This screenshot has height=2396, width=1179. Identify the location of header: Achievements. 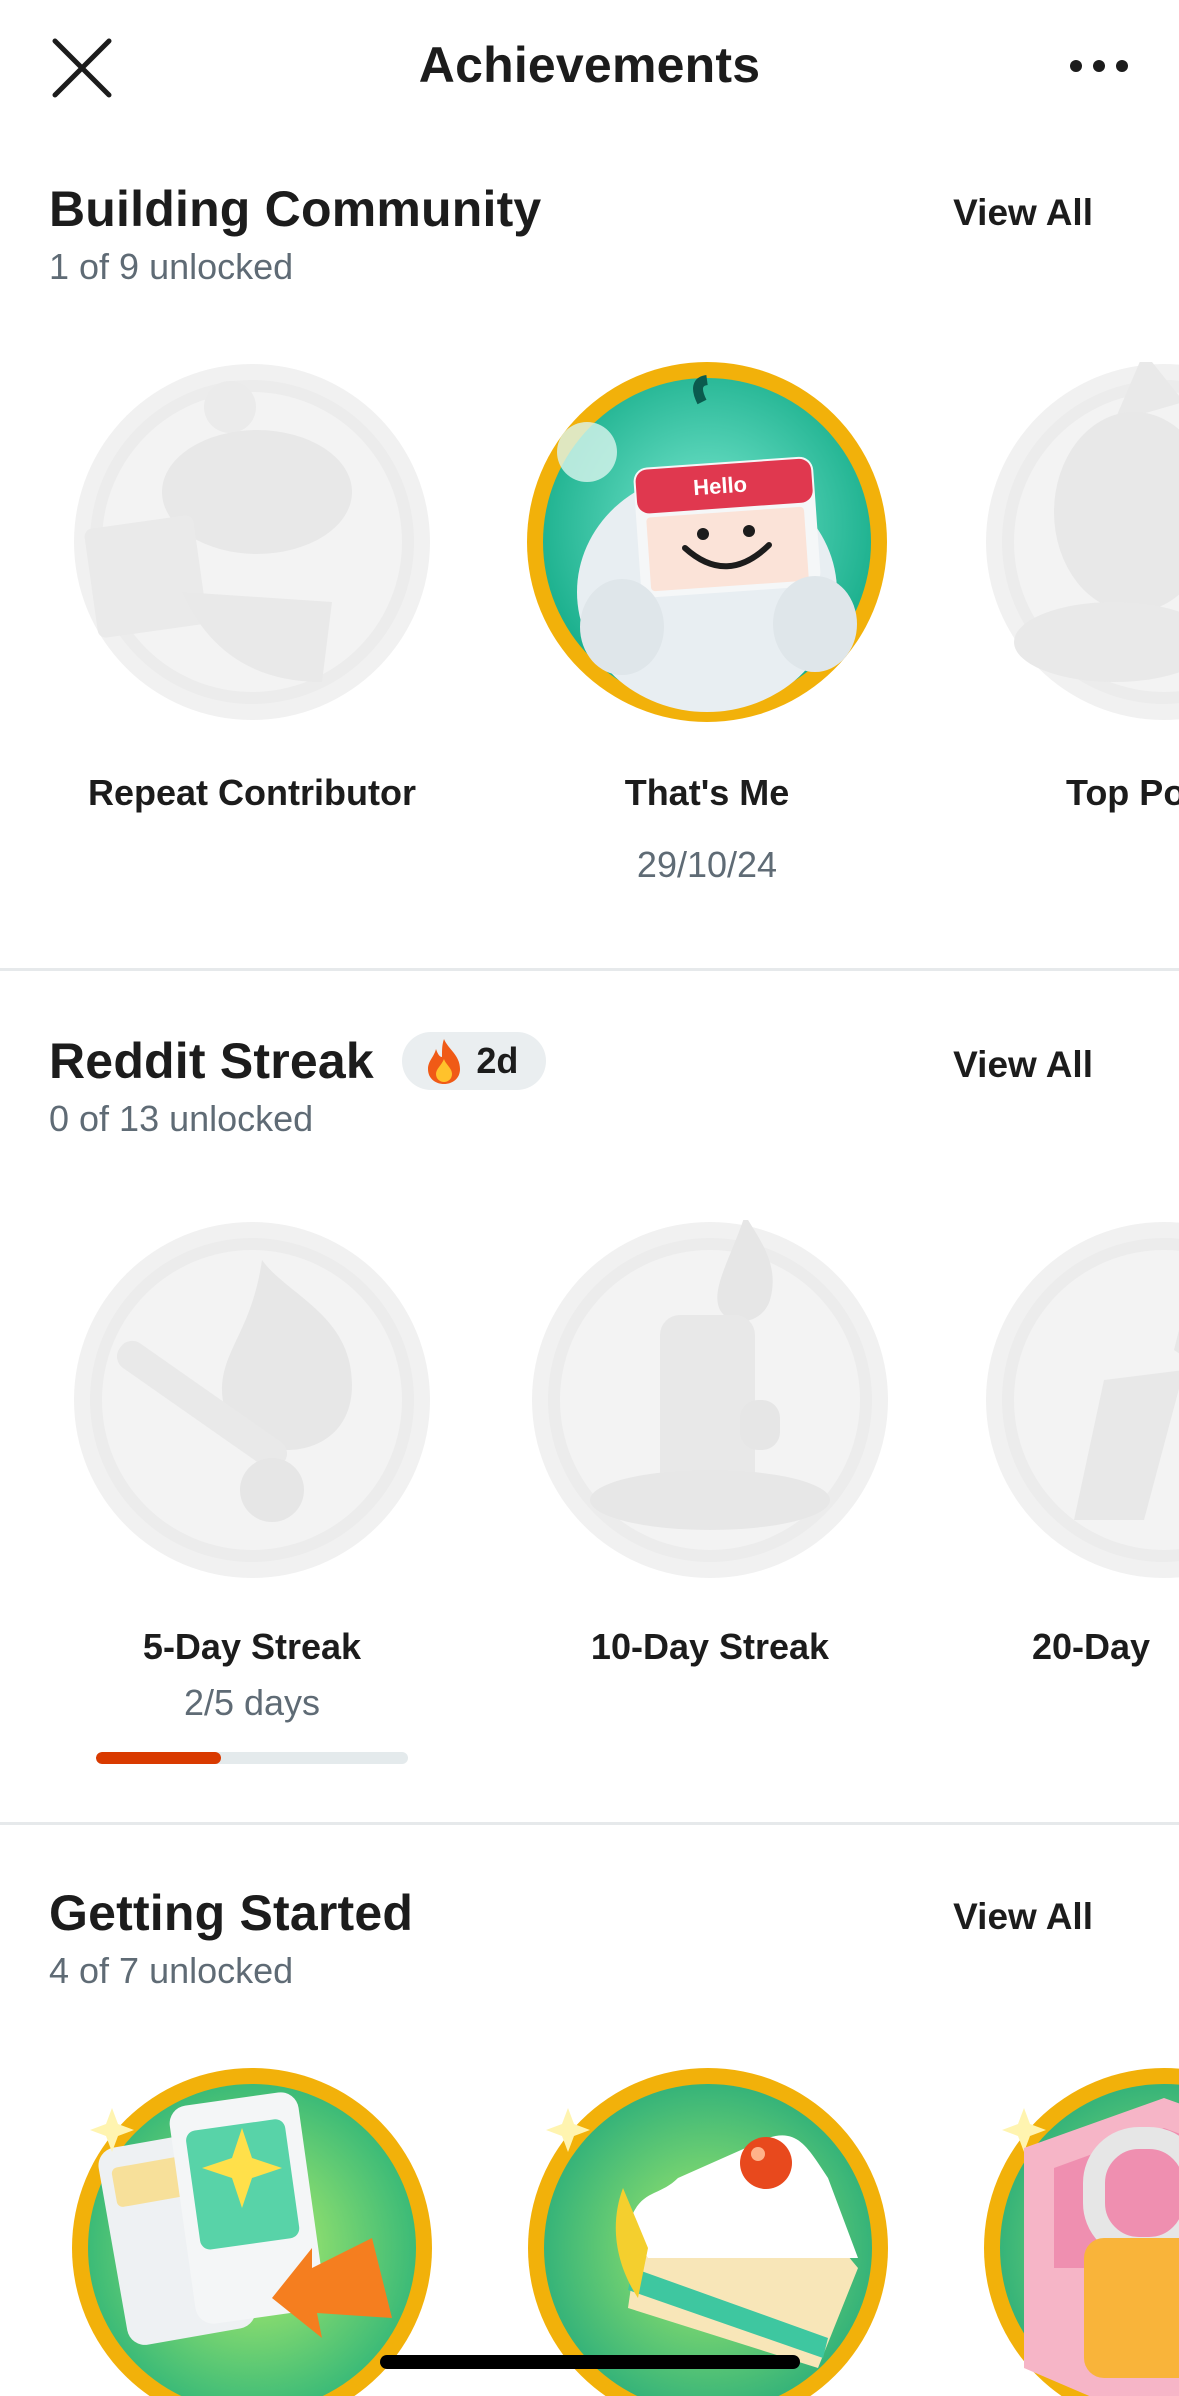
(589, 70).